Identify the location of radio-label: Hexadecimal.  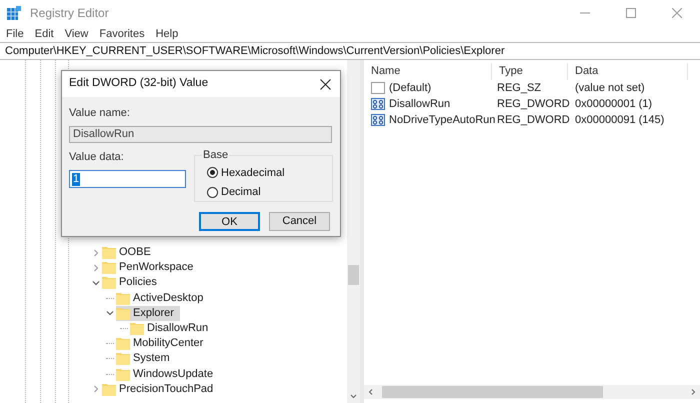
(253, 172).